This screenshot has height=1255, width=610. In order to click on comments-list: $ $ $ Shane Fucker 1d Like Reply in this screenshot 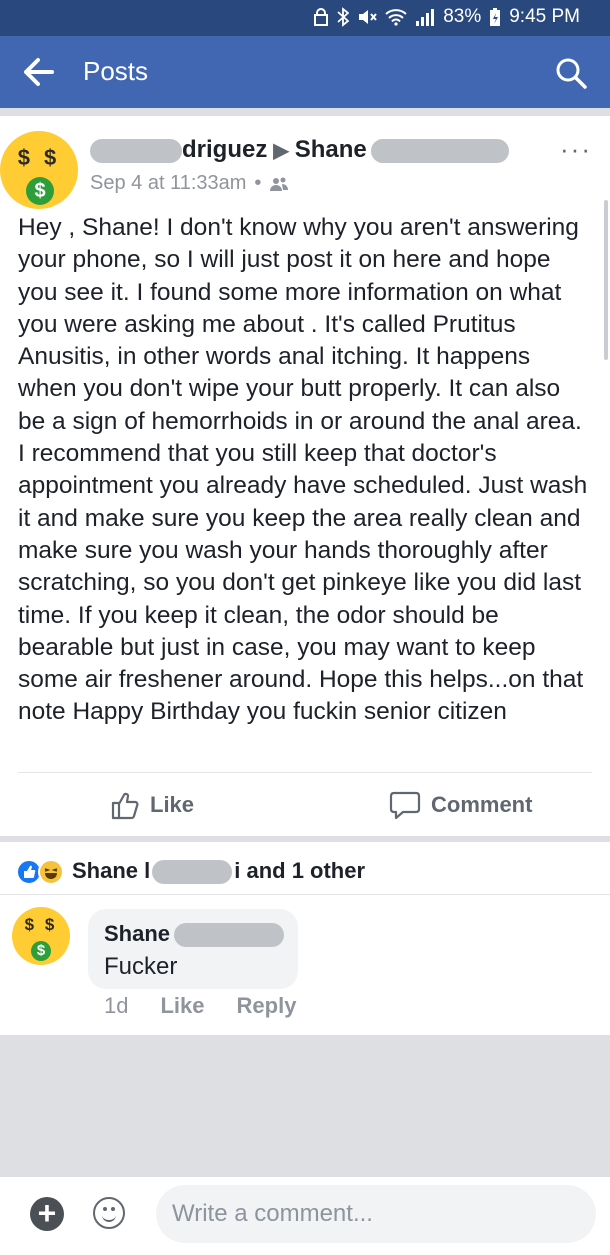, I will do `click(305, 964)`.